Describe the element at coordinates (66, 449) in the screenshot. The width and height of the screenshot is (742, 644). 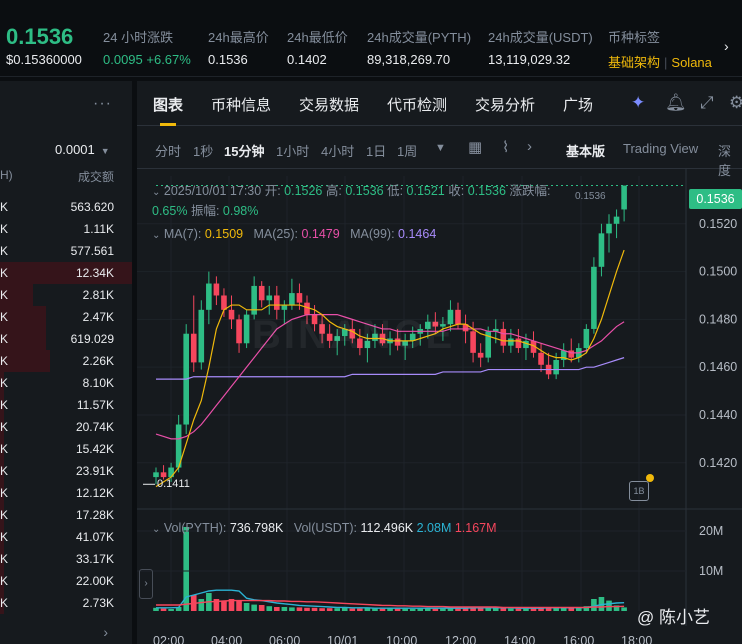
I see `trade-row: K 15.42K` at that location.